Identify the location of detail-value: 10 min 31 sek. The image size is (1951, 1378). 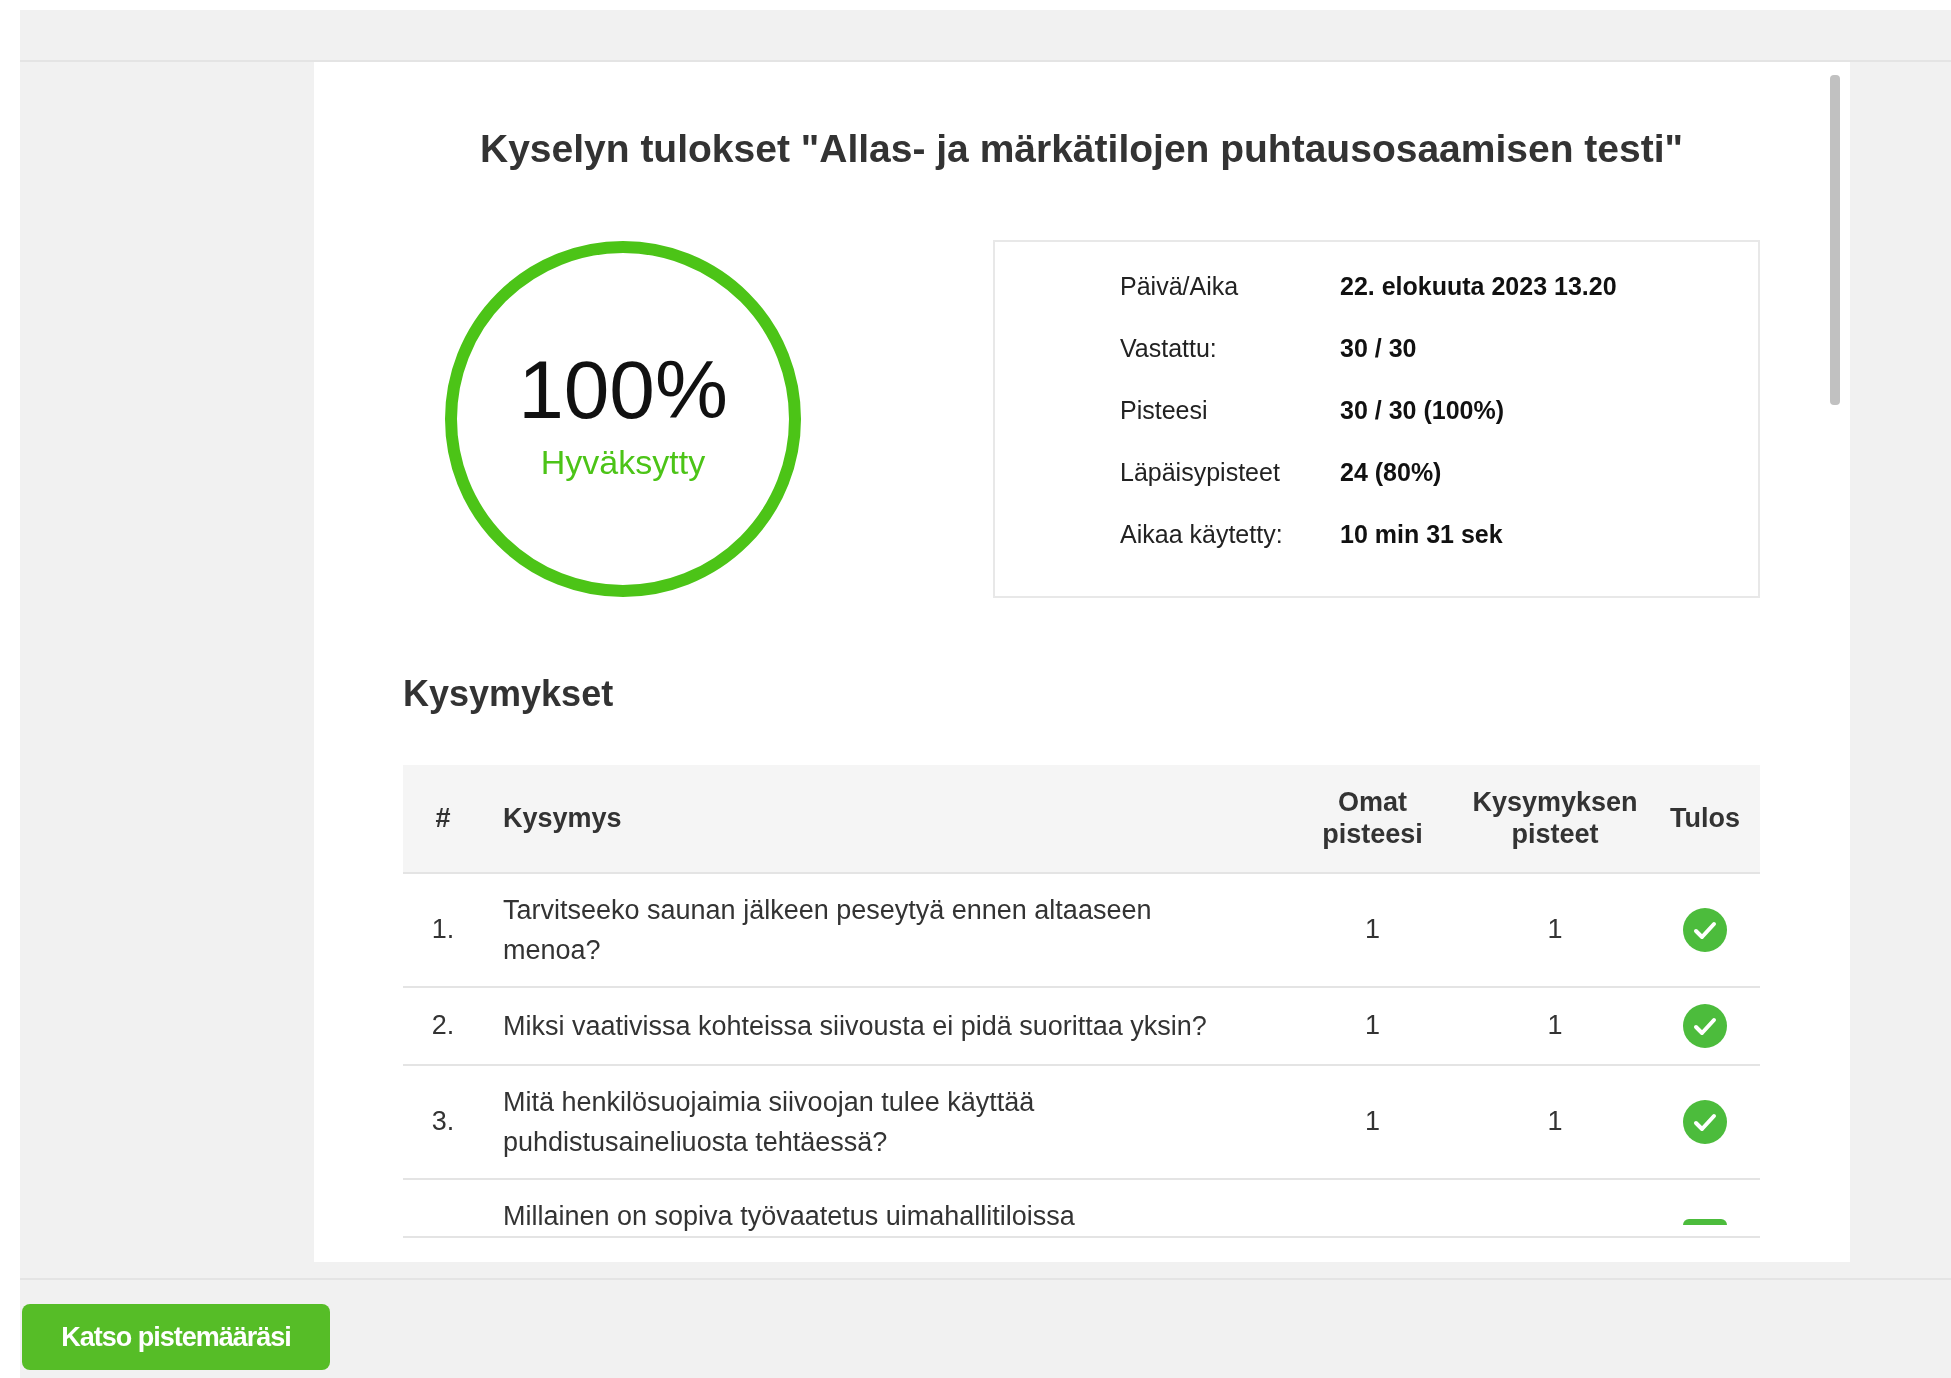
(1421, 534).